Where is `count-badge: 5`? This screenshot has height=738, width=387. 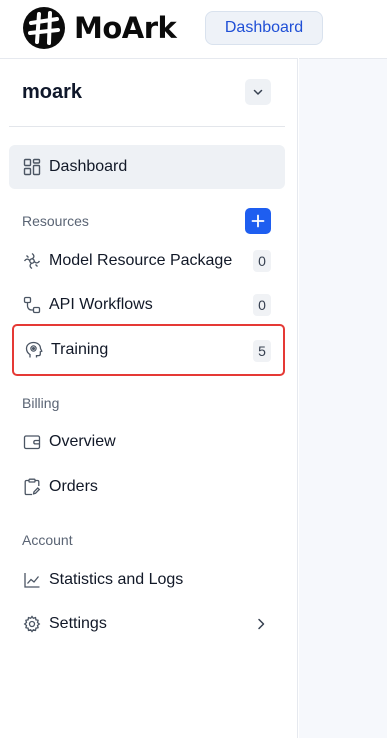
count-badge: 5 is located at coordinates (262, 351).